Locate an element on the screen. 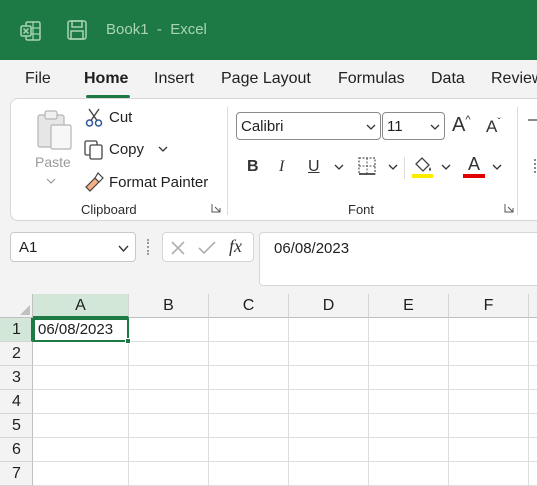 The height and width of the screenshot is (486, 537). cut-icon is located at coordinates (94, 118).